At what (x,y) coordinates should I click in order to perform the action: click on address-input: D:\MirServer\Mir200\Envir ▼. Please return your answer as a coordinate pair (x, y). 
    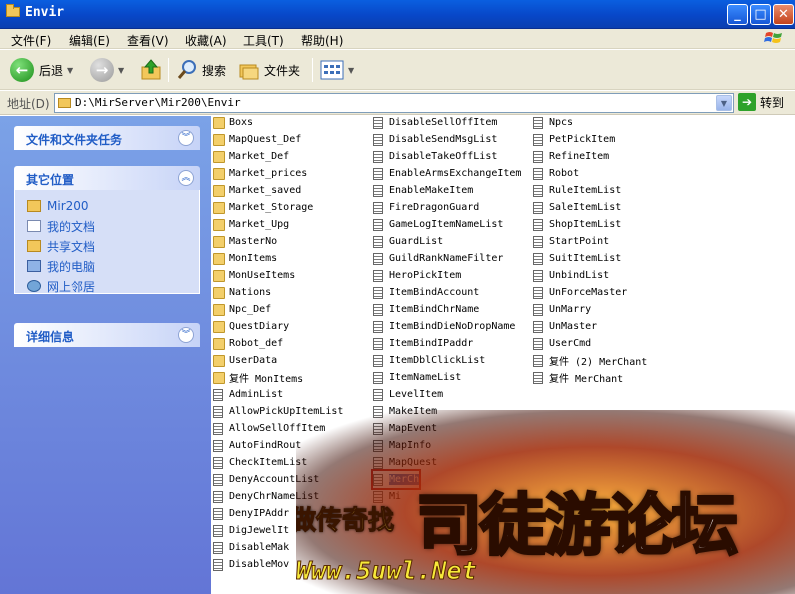
    Looking at the image, I should click on (394, 103).